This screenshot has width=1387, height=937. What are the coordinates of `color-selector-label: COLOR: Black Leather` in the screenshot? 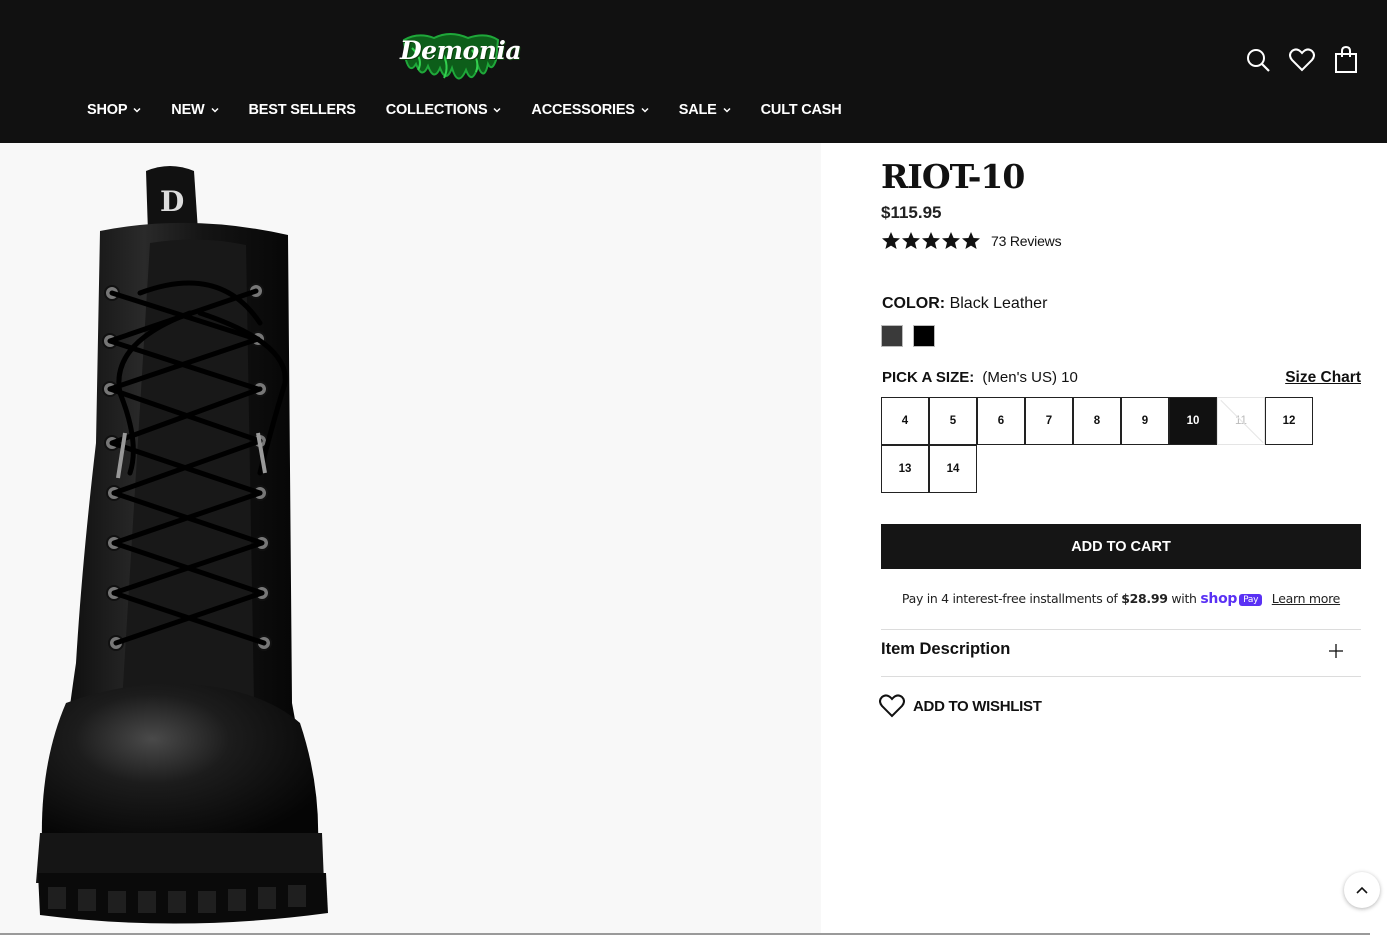 It's located at (964, 304).